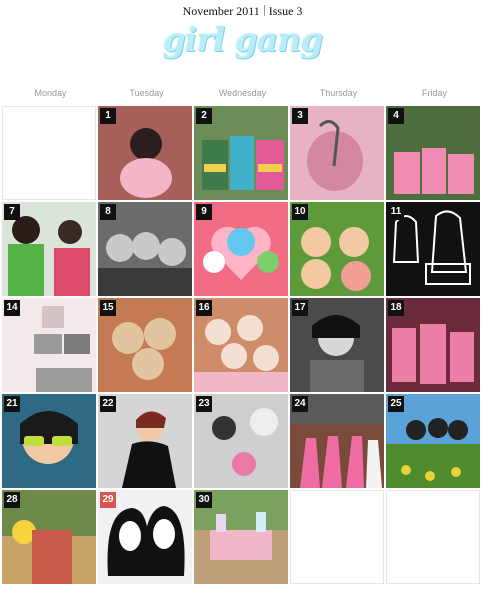 The image size is (485, 590). I want to click on calendar-cell-21: 21, so click(49, 441).